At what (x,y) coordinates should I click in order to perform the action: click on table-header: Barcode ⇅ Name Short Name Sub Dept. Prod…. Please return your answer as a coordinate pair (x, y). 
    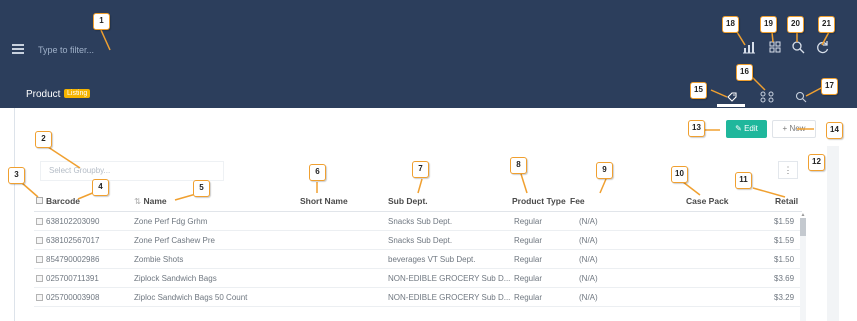
    Looking at the image, I should click on (418, 202).